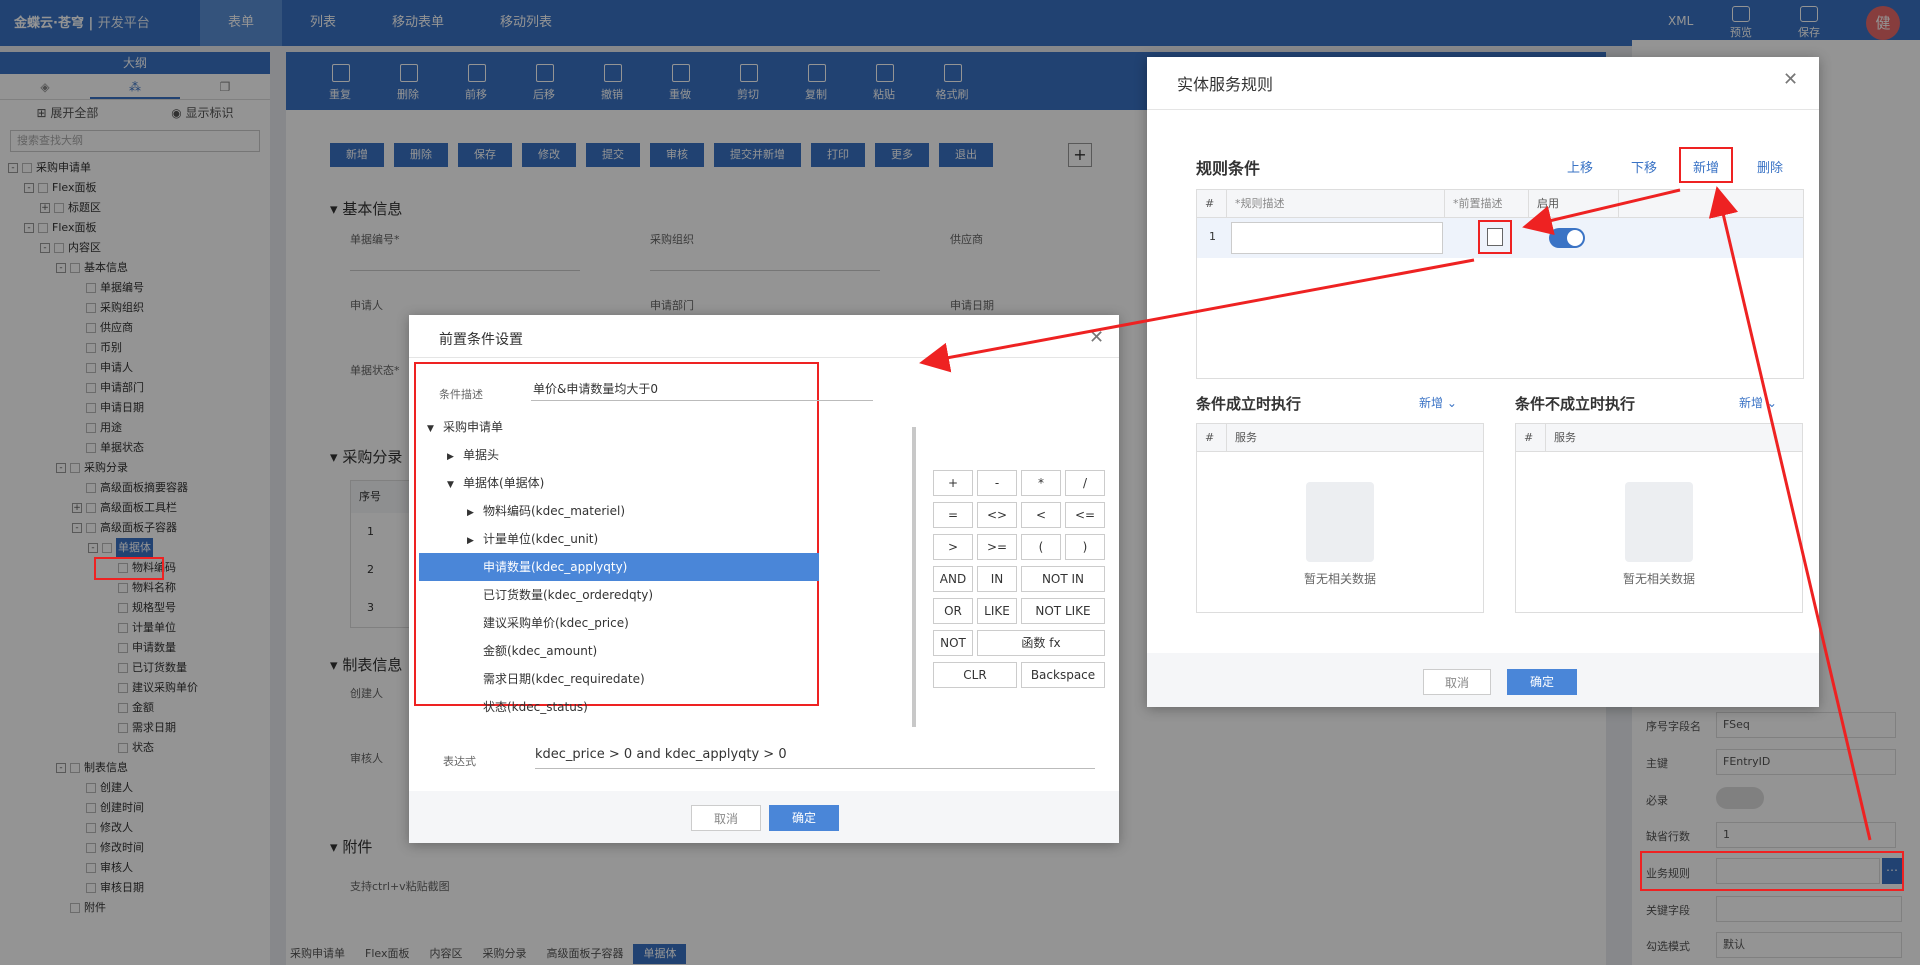  Describe the element at coordinates (1601, 212) in the screenshot. I see `arrow-add-to-pre` at that location.